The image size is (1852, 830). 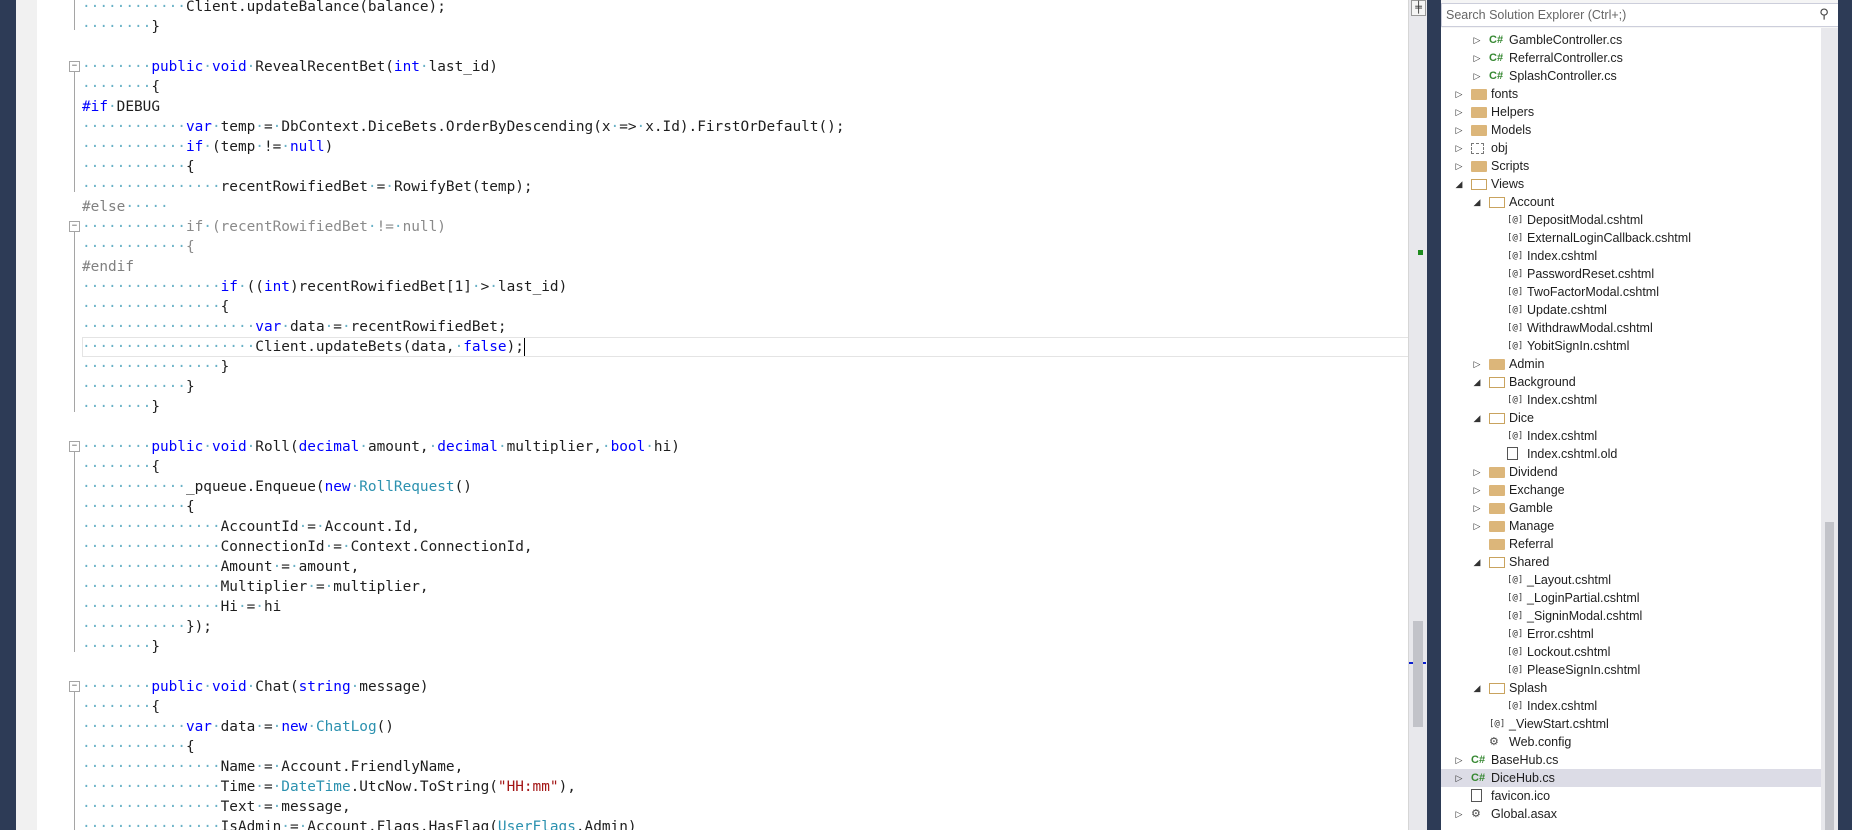 I want to click on code-line: ················{, so click(x=155, y=307).